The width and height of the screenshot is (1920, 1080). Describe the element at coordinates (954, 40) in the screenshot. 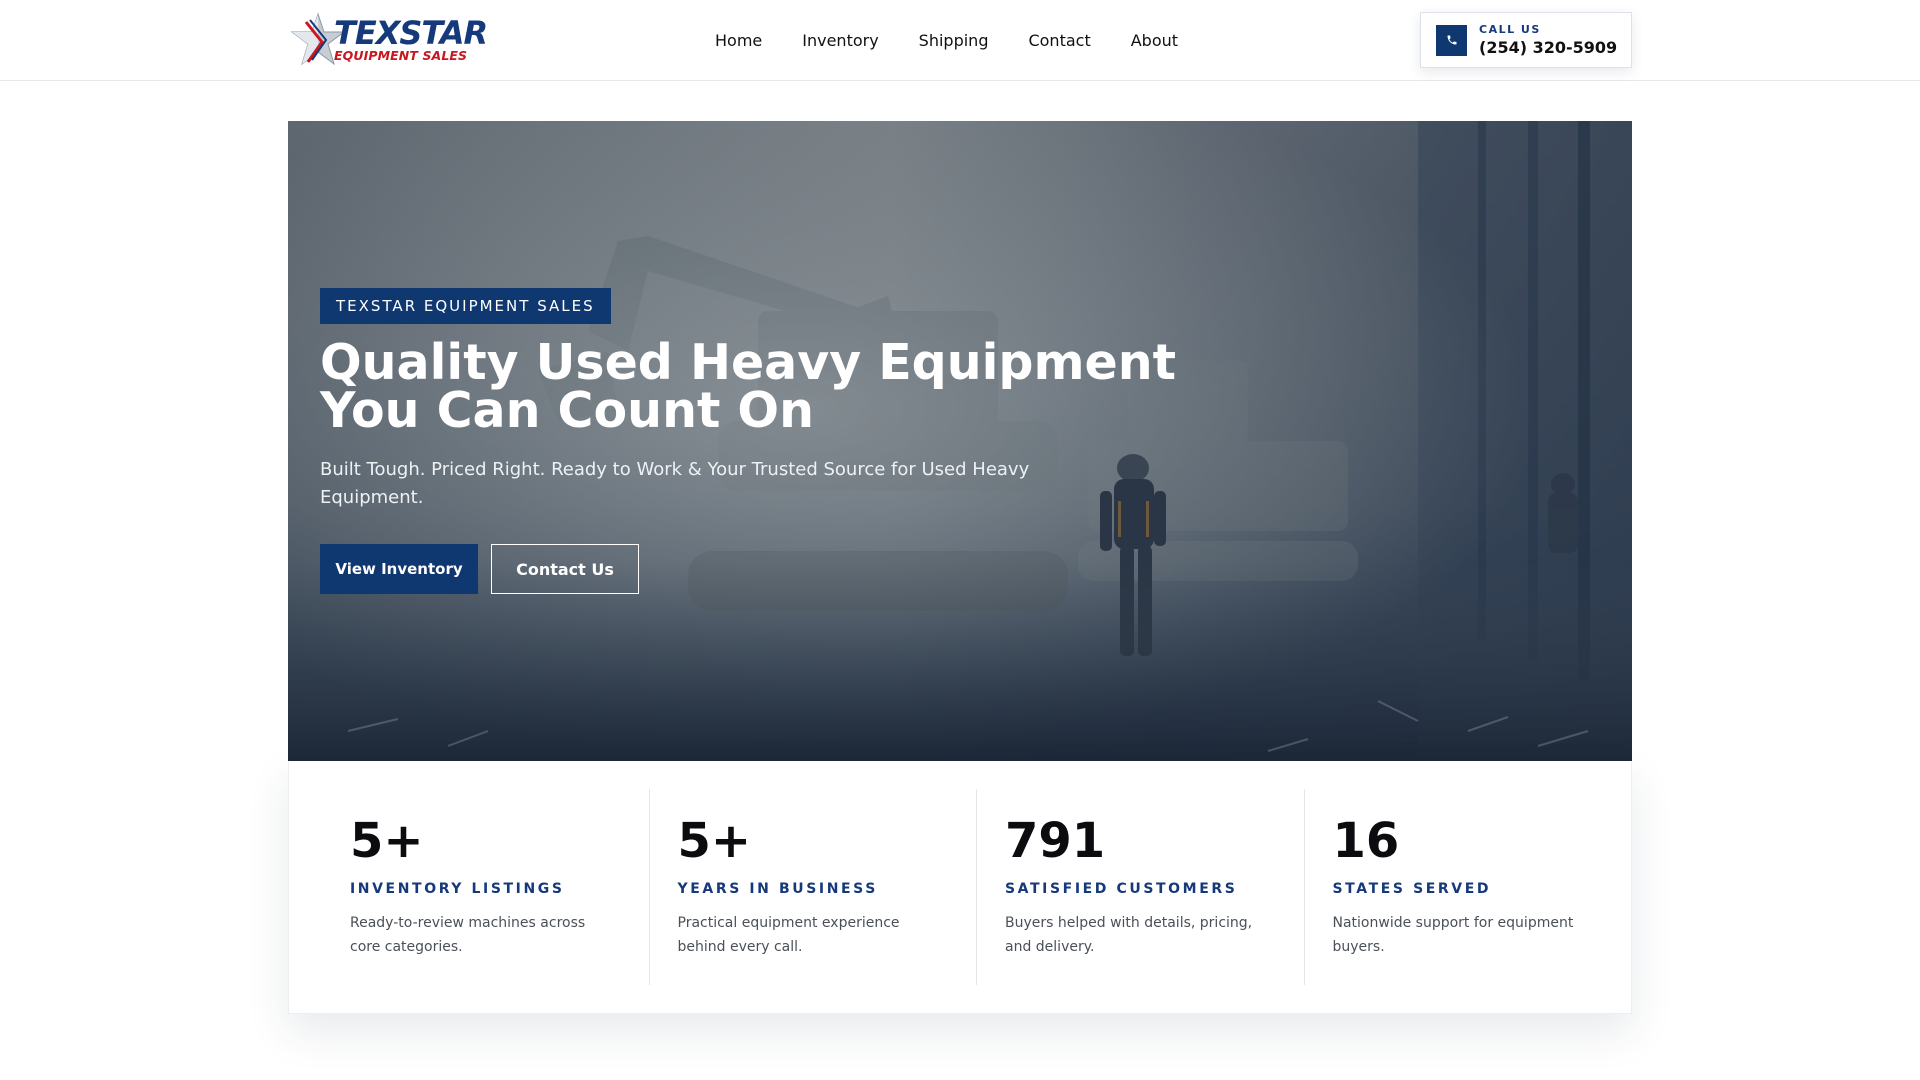

I see `nav-shipping: Shipping` at that location.